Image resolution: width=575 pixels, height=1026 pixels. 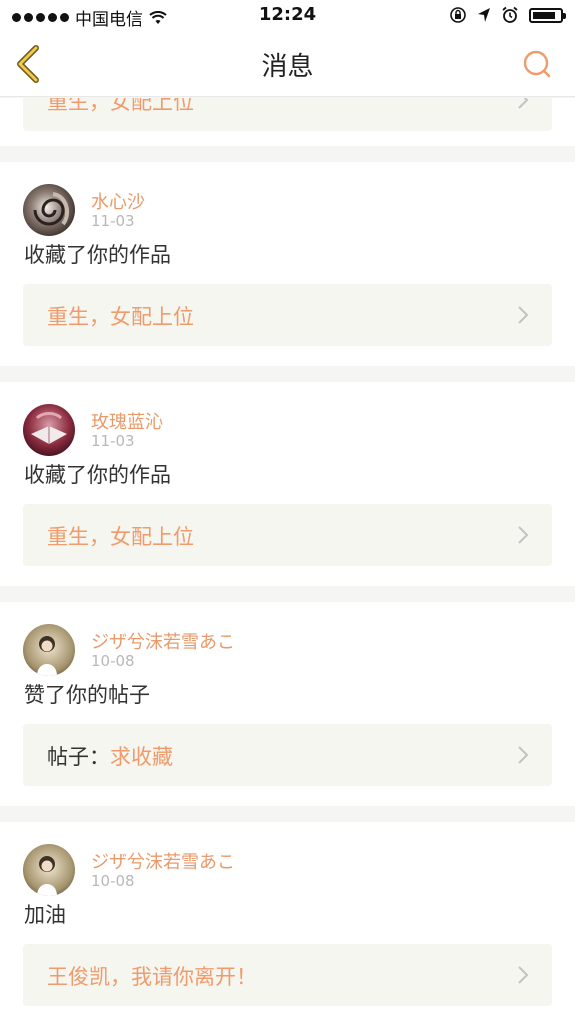 What do you see at coordinates (110, 757) in the screenshot?
I see `referenced-post-title: 帖子：求收藏` at bounding box center [110, 757].